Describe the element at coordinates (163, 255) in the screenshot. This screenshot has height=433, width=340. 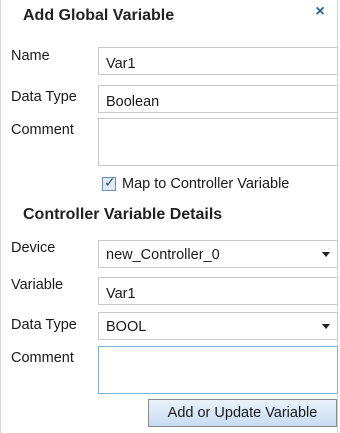
I see `device-select-value: new_Controller_0` at that location.